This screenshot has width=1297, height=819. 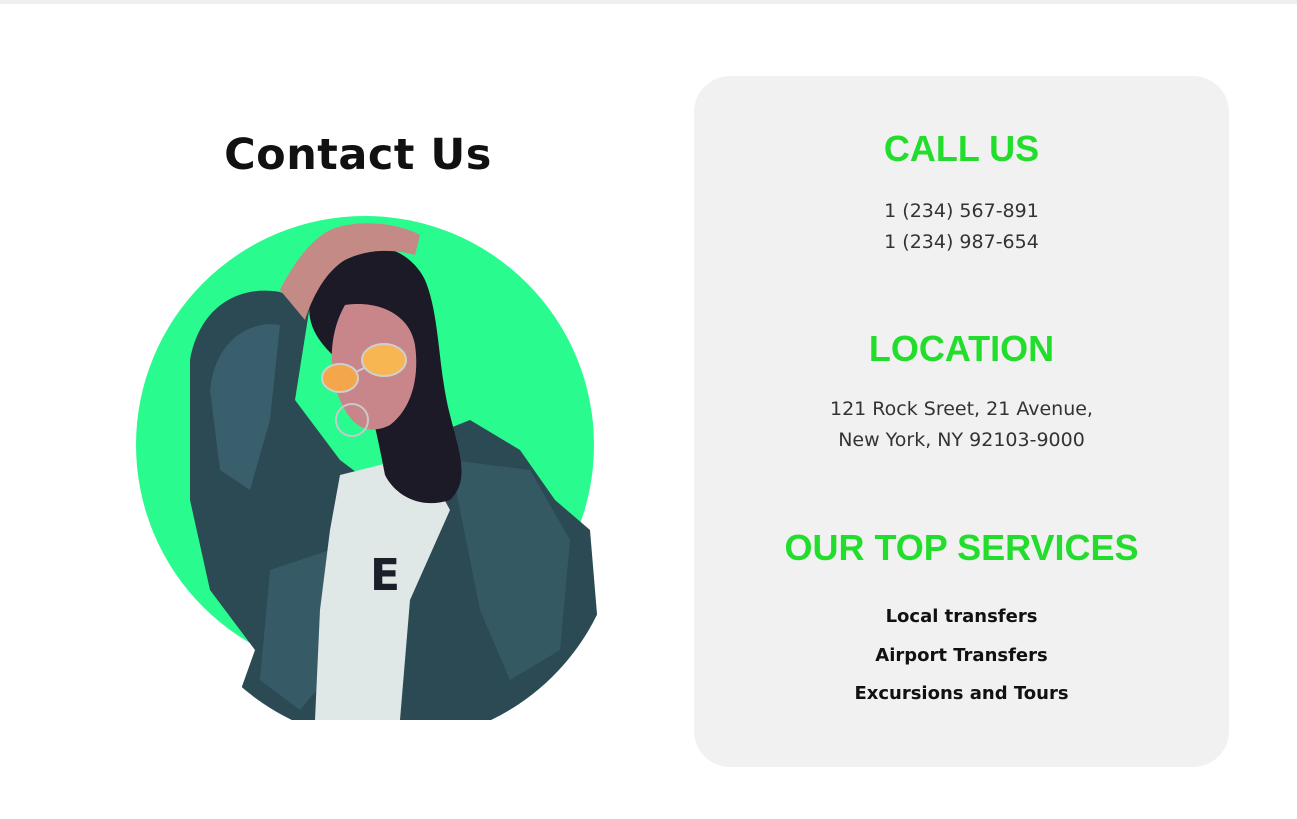 I want to click on location-heading: LOCATION, so click(x=961, y=348).